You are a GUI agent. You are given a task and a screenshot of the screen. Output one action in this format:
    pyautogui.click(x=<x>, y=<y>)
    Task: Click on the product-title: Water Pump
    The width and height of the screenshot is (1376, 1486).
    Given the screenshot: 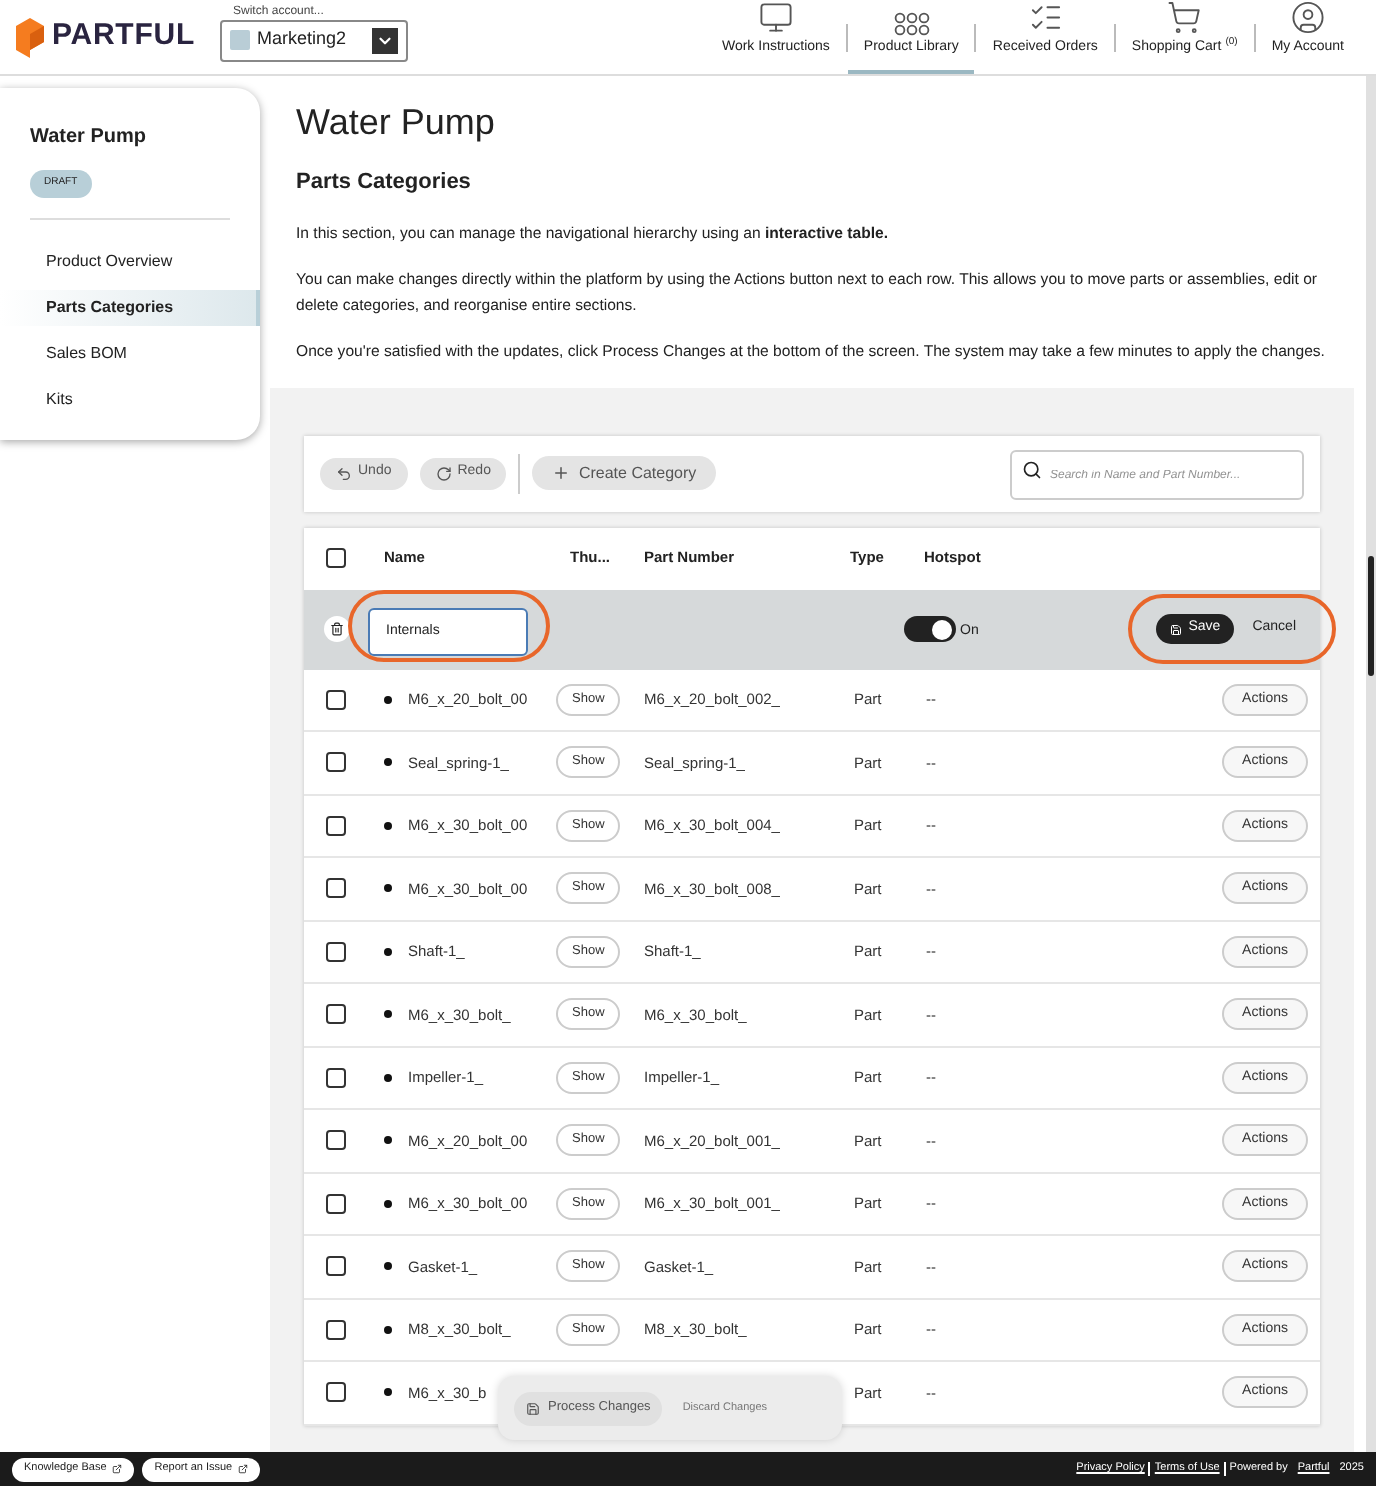 What is the action you would take?
    pyautogui.click(x=89, y=138)
    